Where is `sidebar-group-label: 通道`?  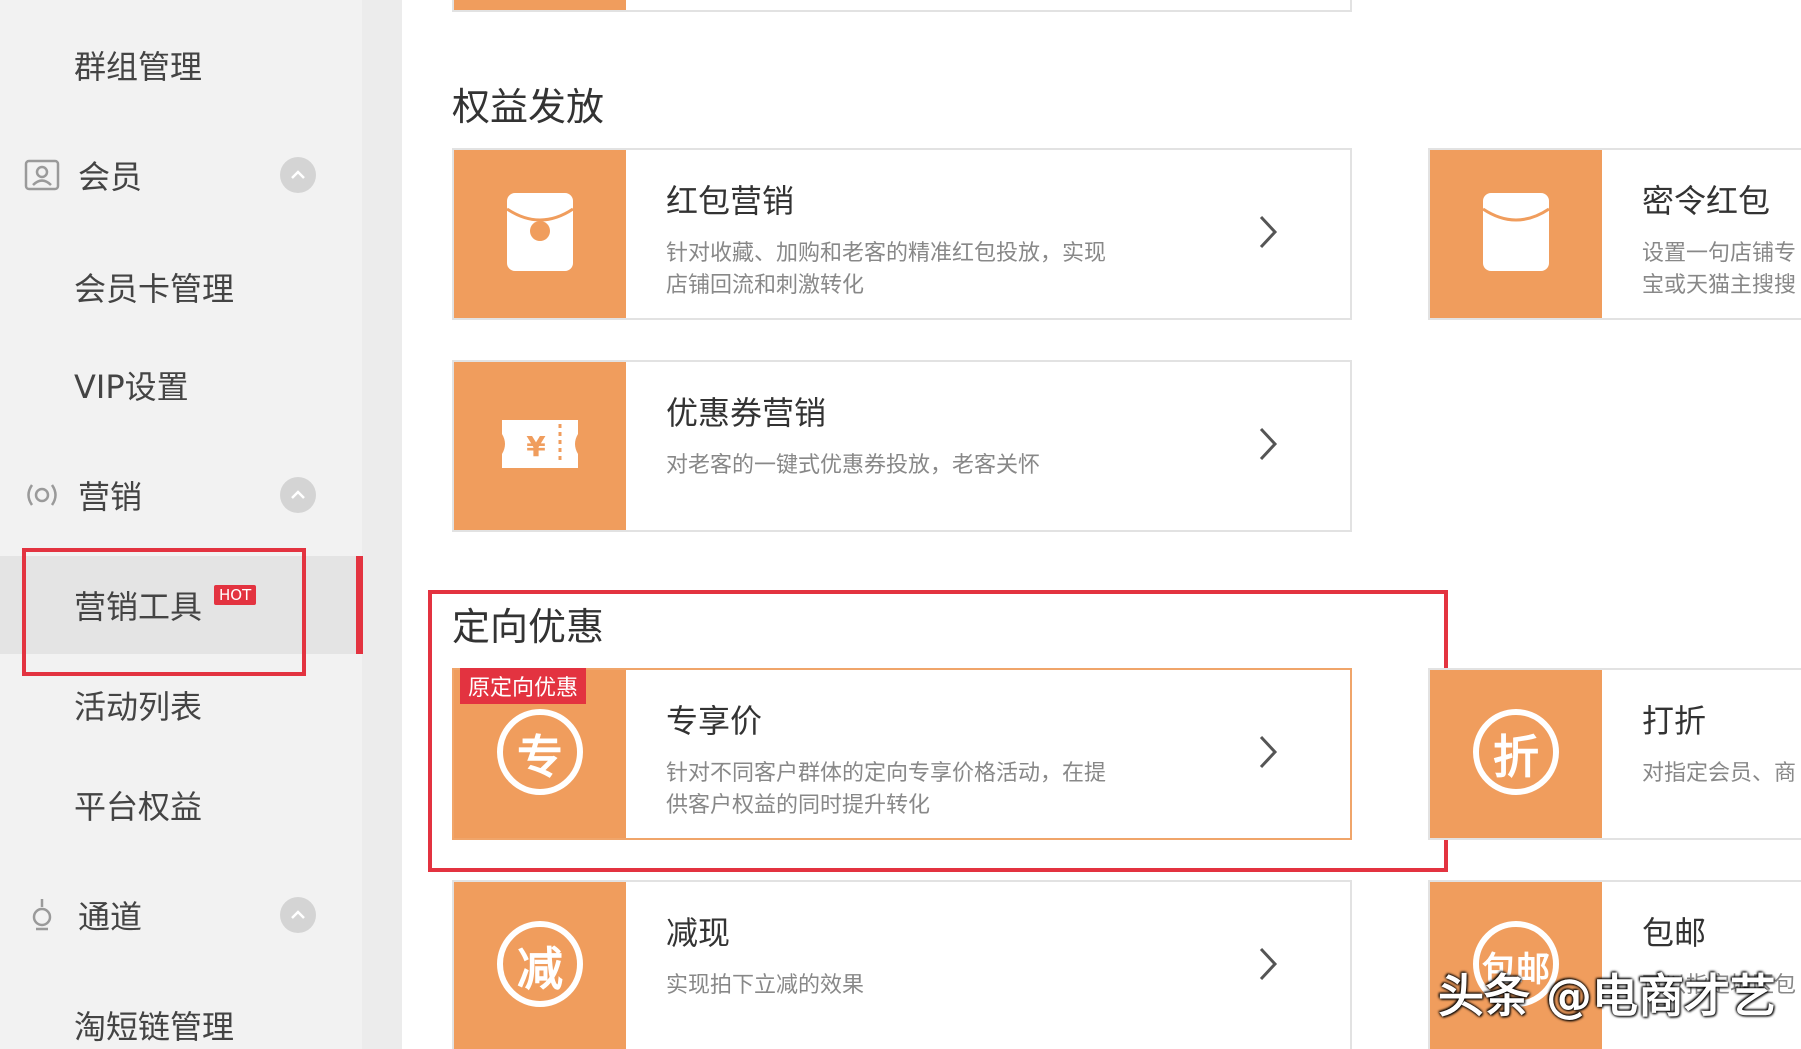
sidebar-group-label: 通道 is located at coordinates (110, 917).